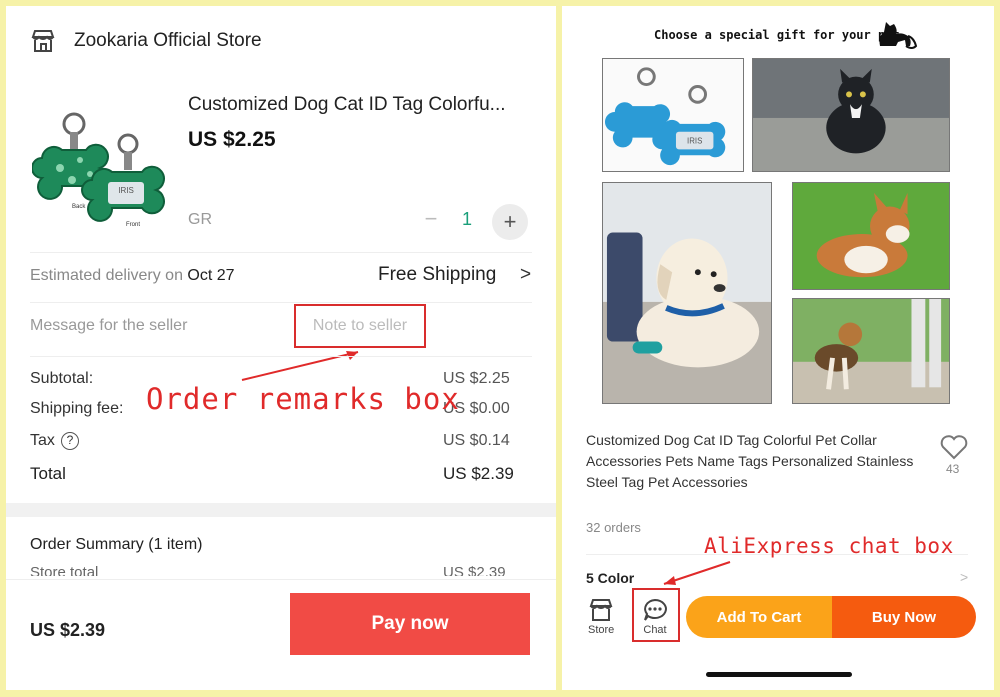 The image size is (1000, 697). I want to click on color-option-label: 5 Color, so click(610, 578).